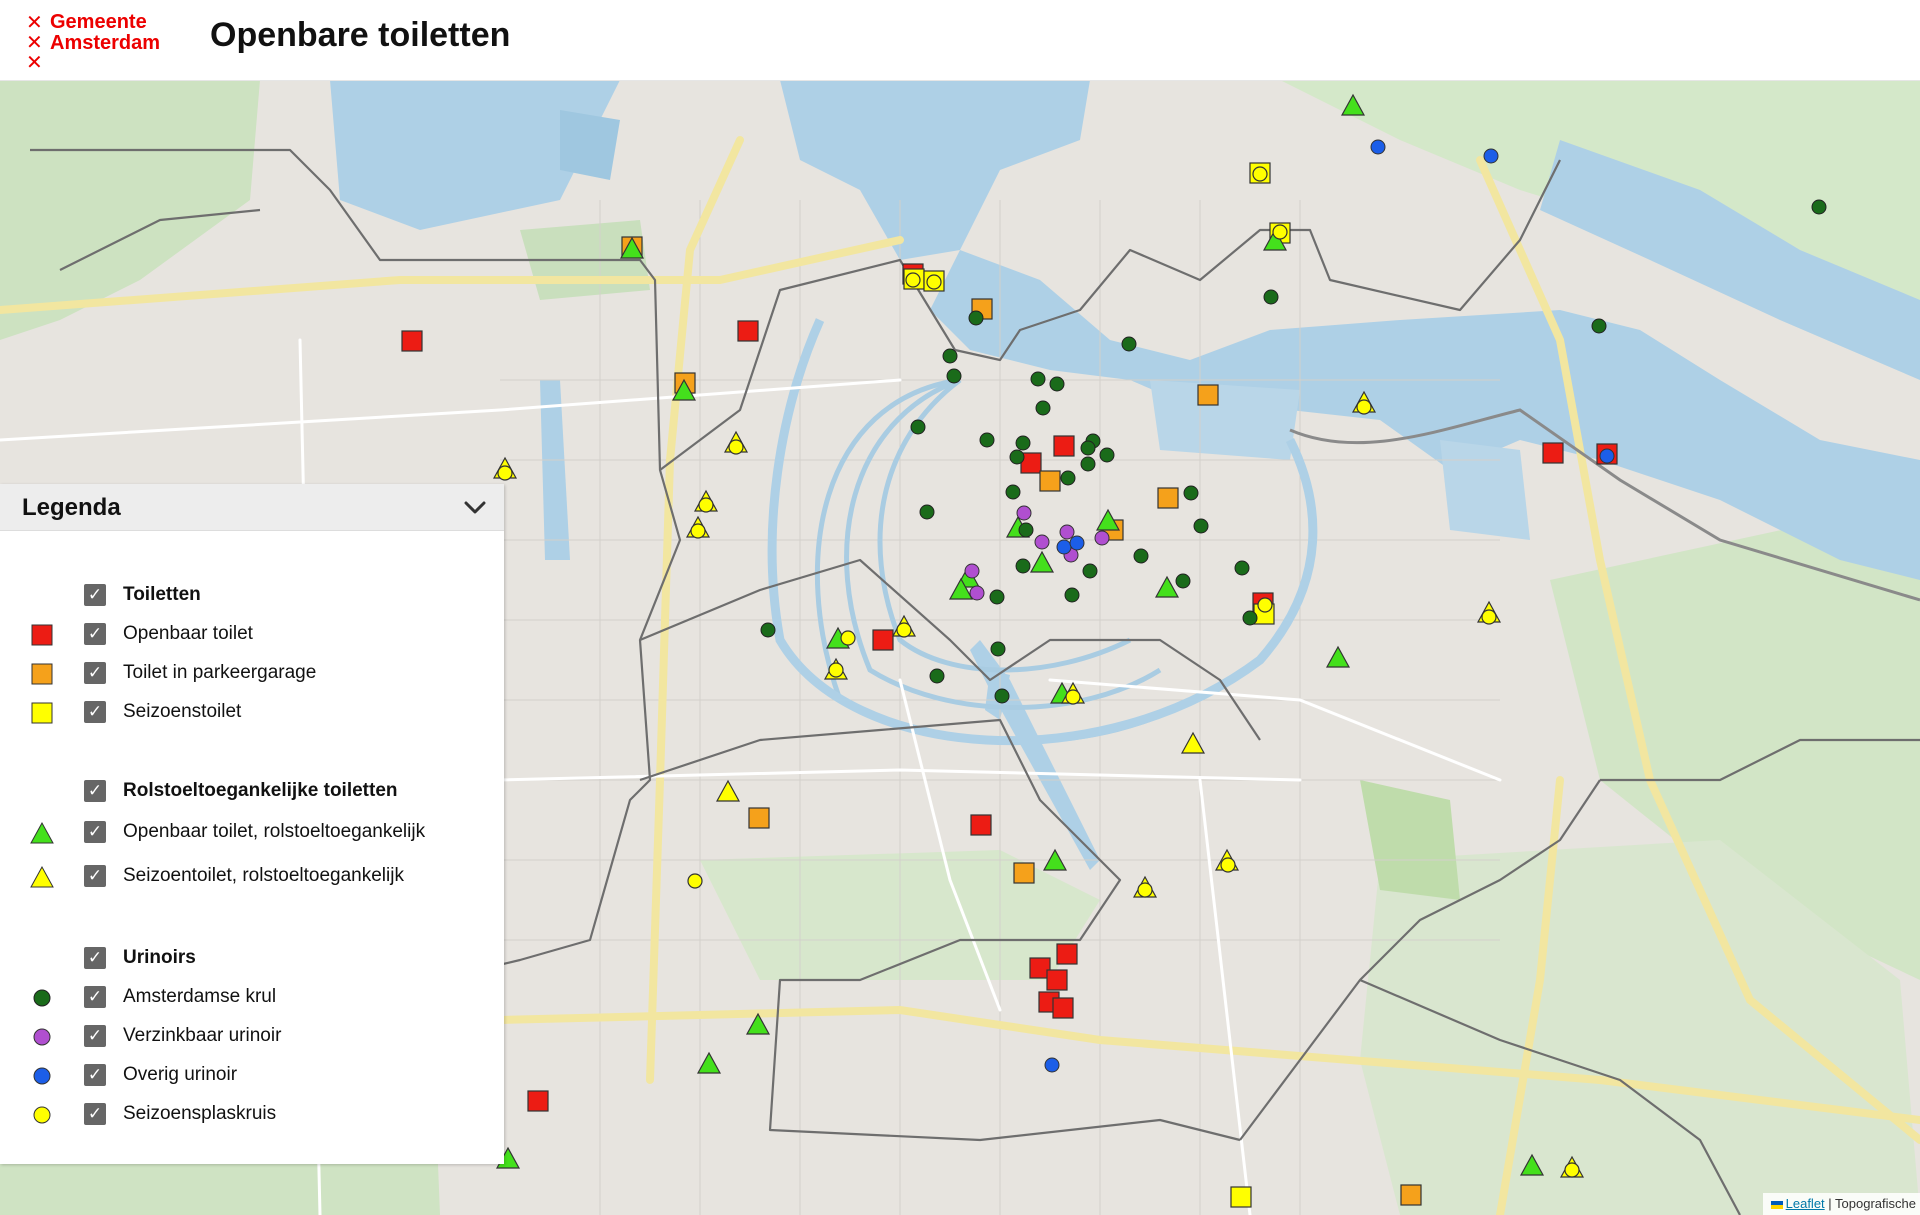  I want to click on leaflet-link: Leaflet, so click(1805, 1203).